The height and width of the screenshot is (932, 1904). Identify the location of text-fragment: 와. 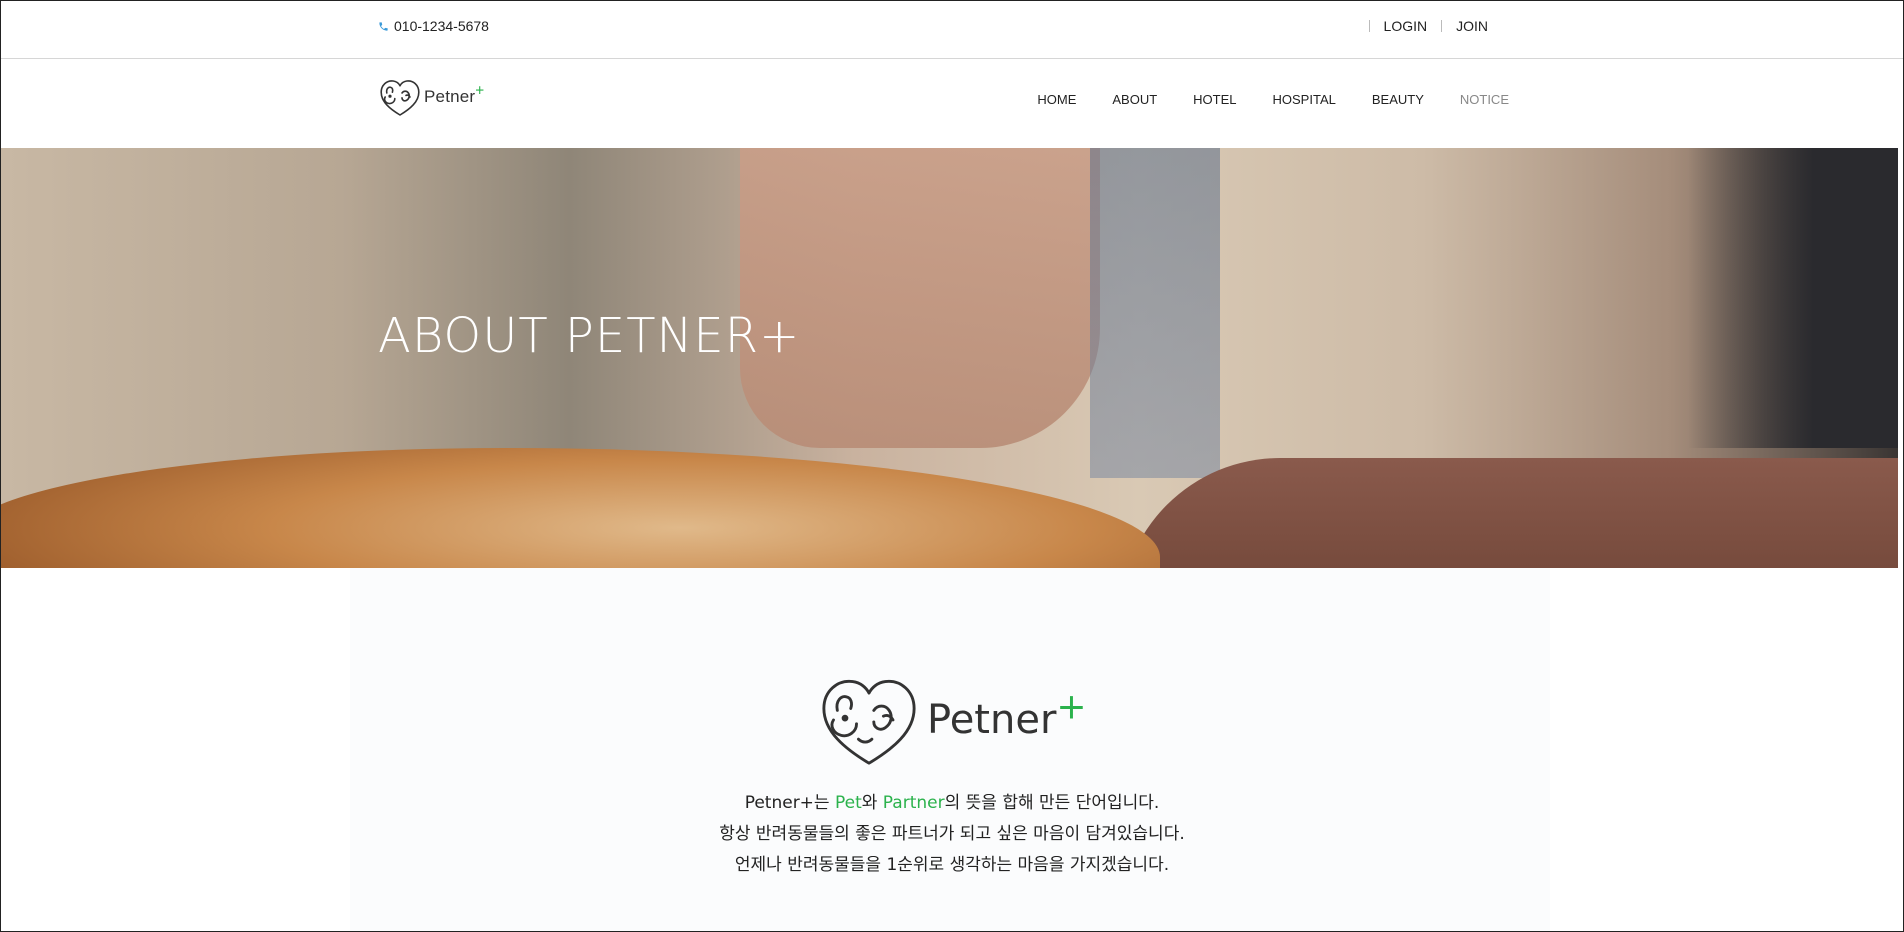
(872, 803).